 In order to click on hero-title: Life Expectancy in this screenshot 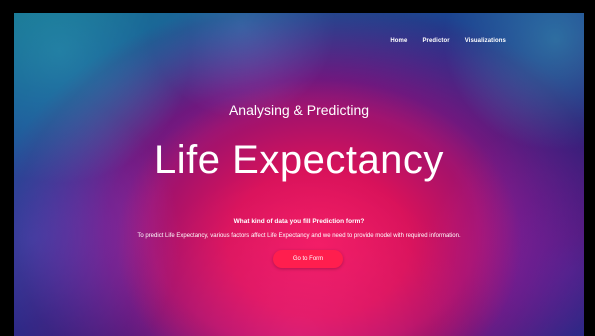, I will do `click(299, 160)`.